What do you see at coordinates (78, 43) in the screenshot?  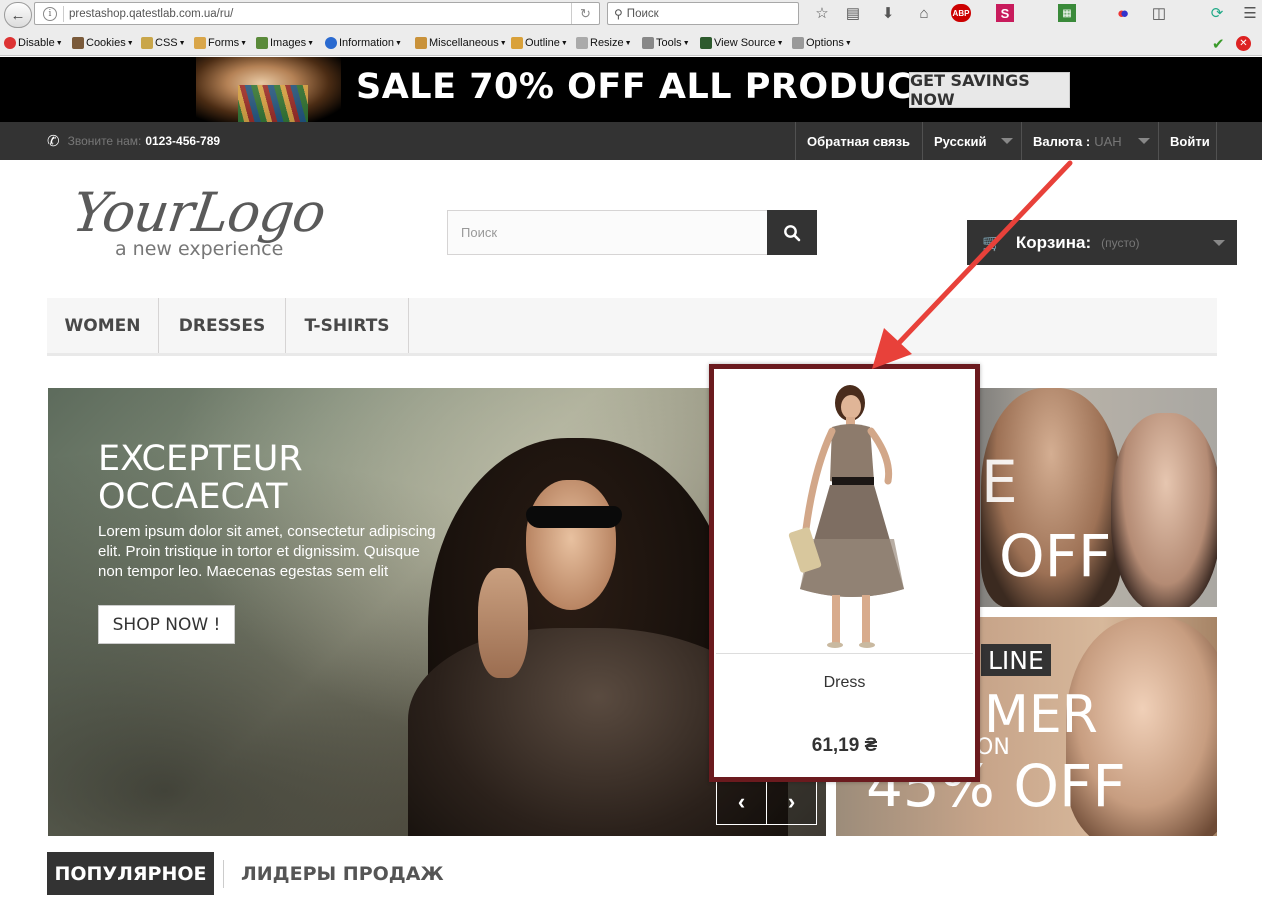 I see `cookies-icon` at bounding box center [78, 43].